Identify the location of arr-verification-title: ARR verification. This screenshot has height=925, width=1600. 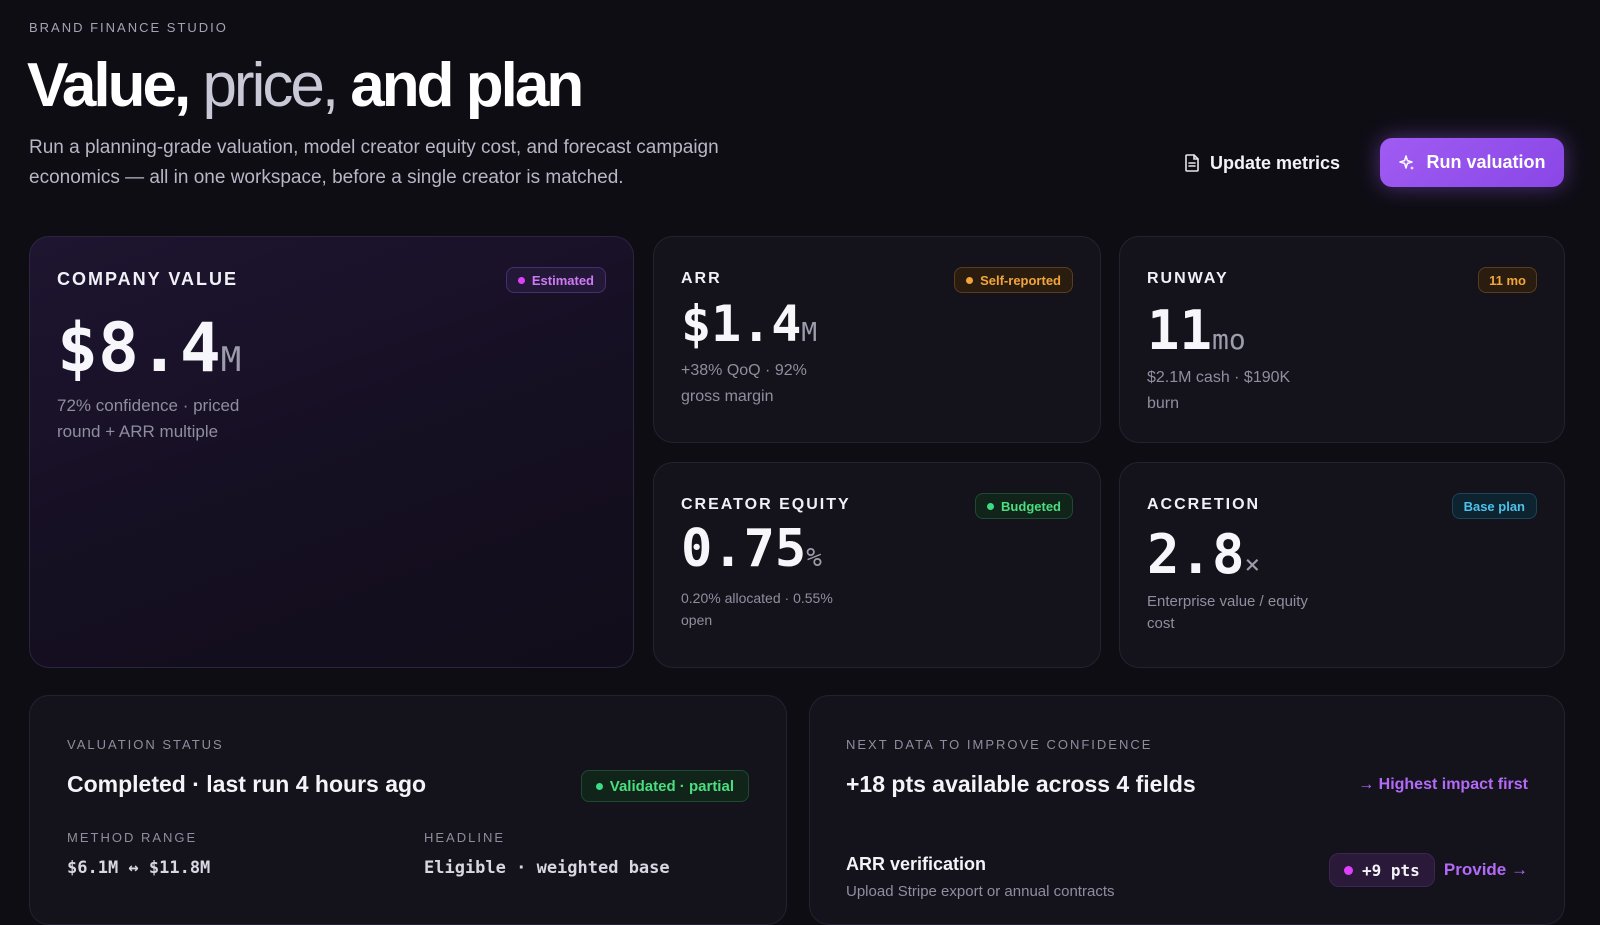
(916, 864).